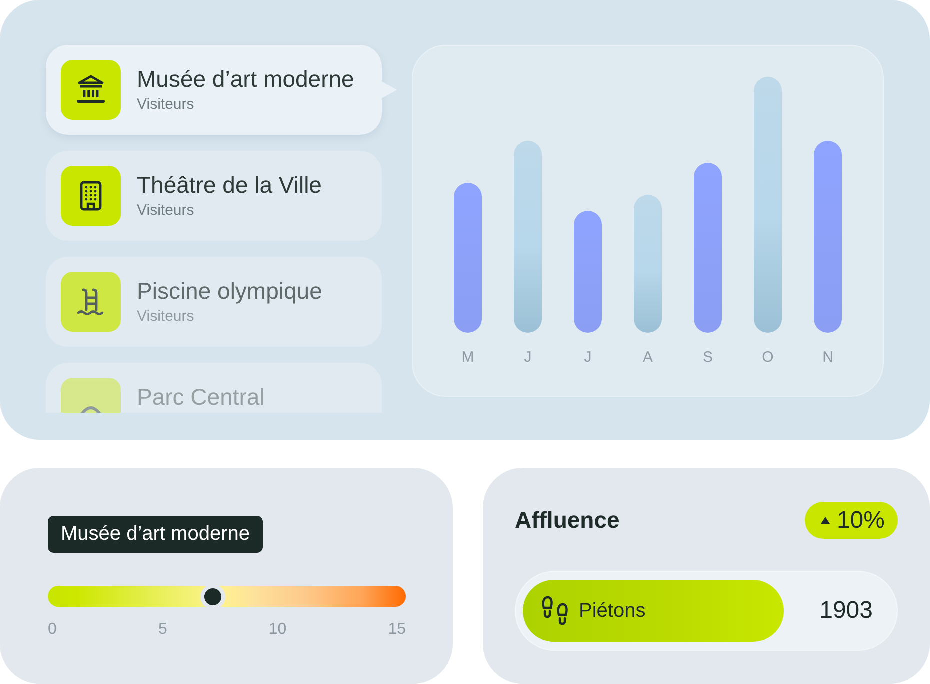 The image size is (930, 684). Describe the element at coordinates (647, 357) in the screenshot. I see `month-label: A` at that location.